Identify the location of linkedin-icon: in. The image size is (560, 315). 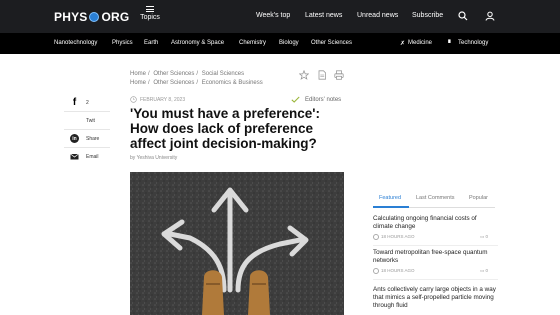
(74, 138).